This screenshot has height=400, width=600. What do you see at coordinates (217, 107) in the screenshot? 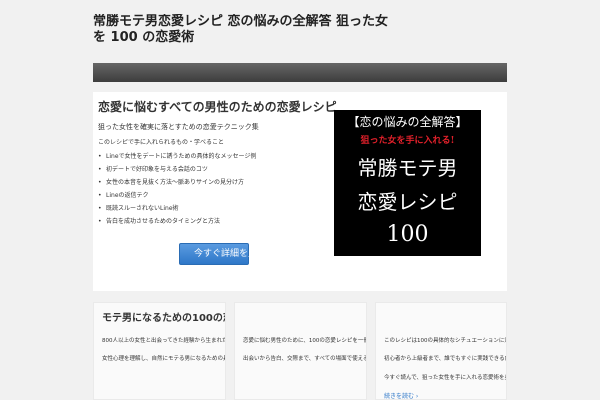
I see `hero-heading: 恋愛に悩むすべての男性のための恋愛レシピ` at bounding box center [217, 107].